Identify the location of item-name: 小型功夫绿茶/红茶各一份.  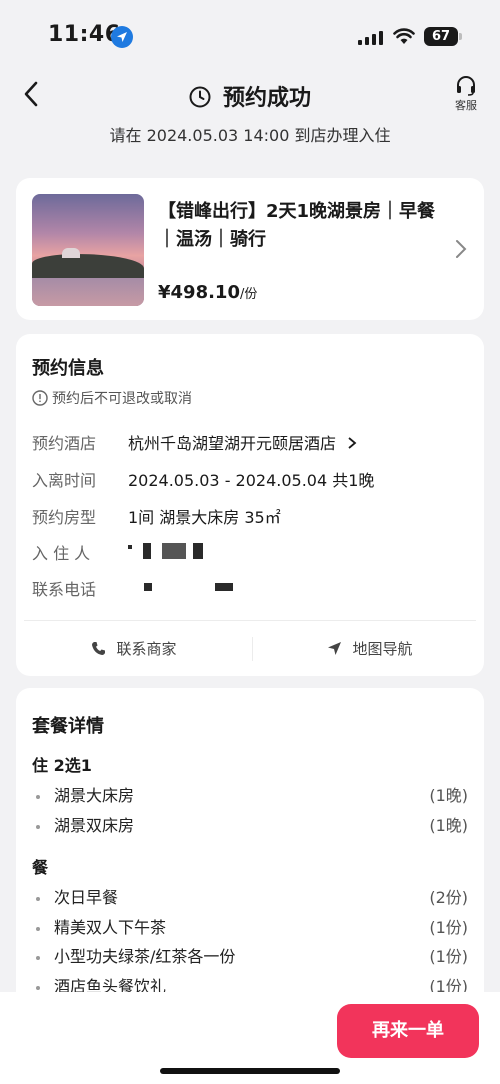
(145, 956).